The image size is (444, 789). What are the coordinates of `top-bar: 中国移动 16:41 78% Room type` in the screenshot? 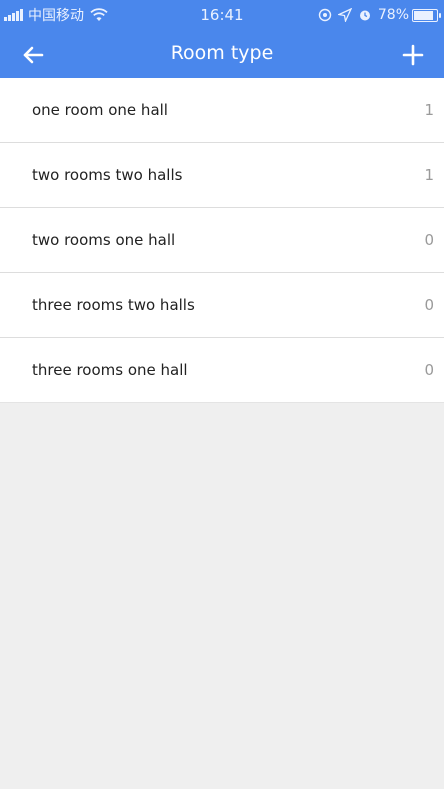 It's located at (222, 39).